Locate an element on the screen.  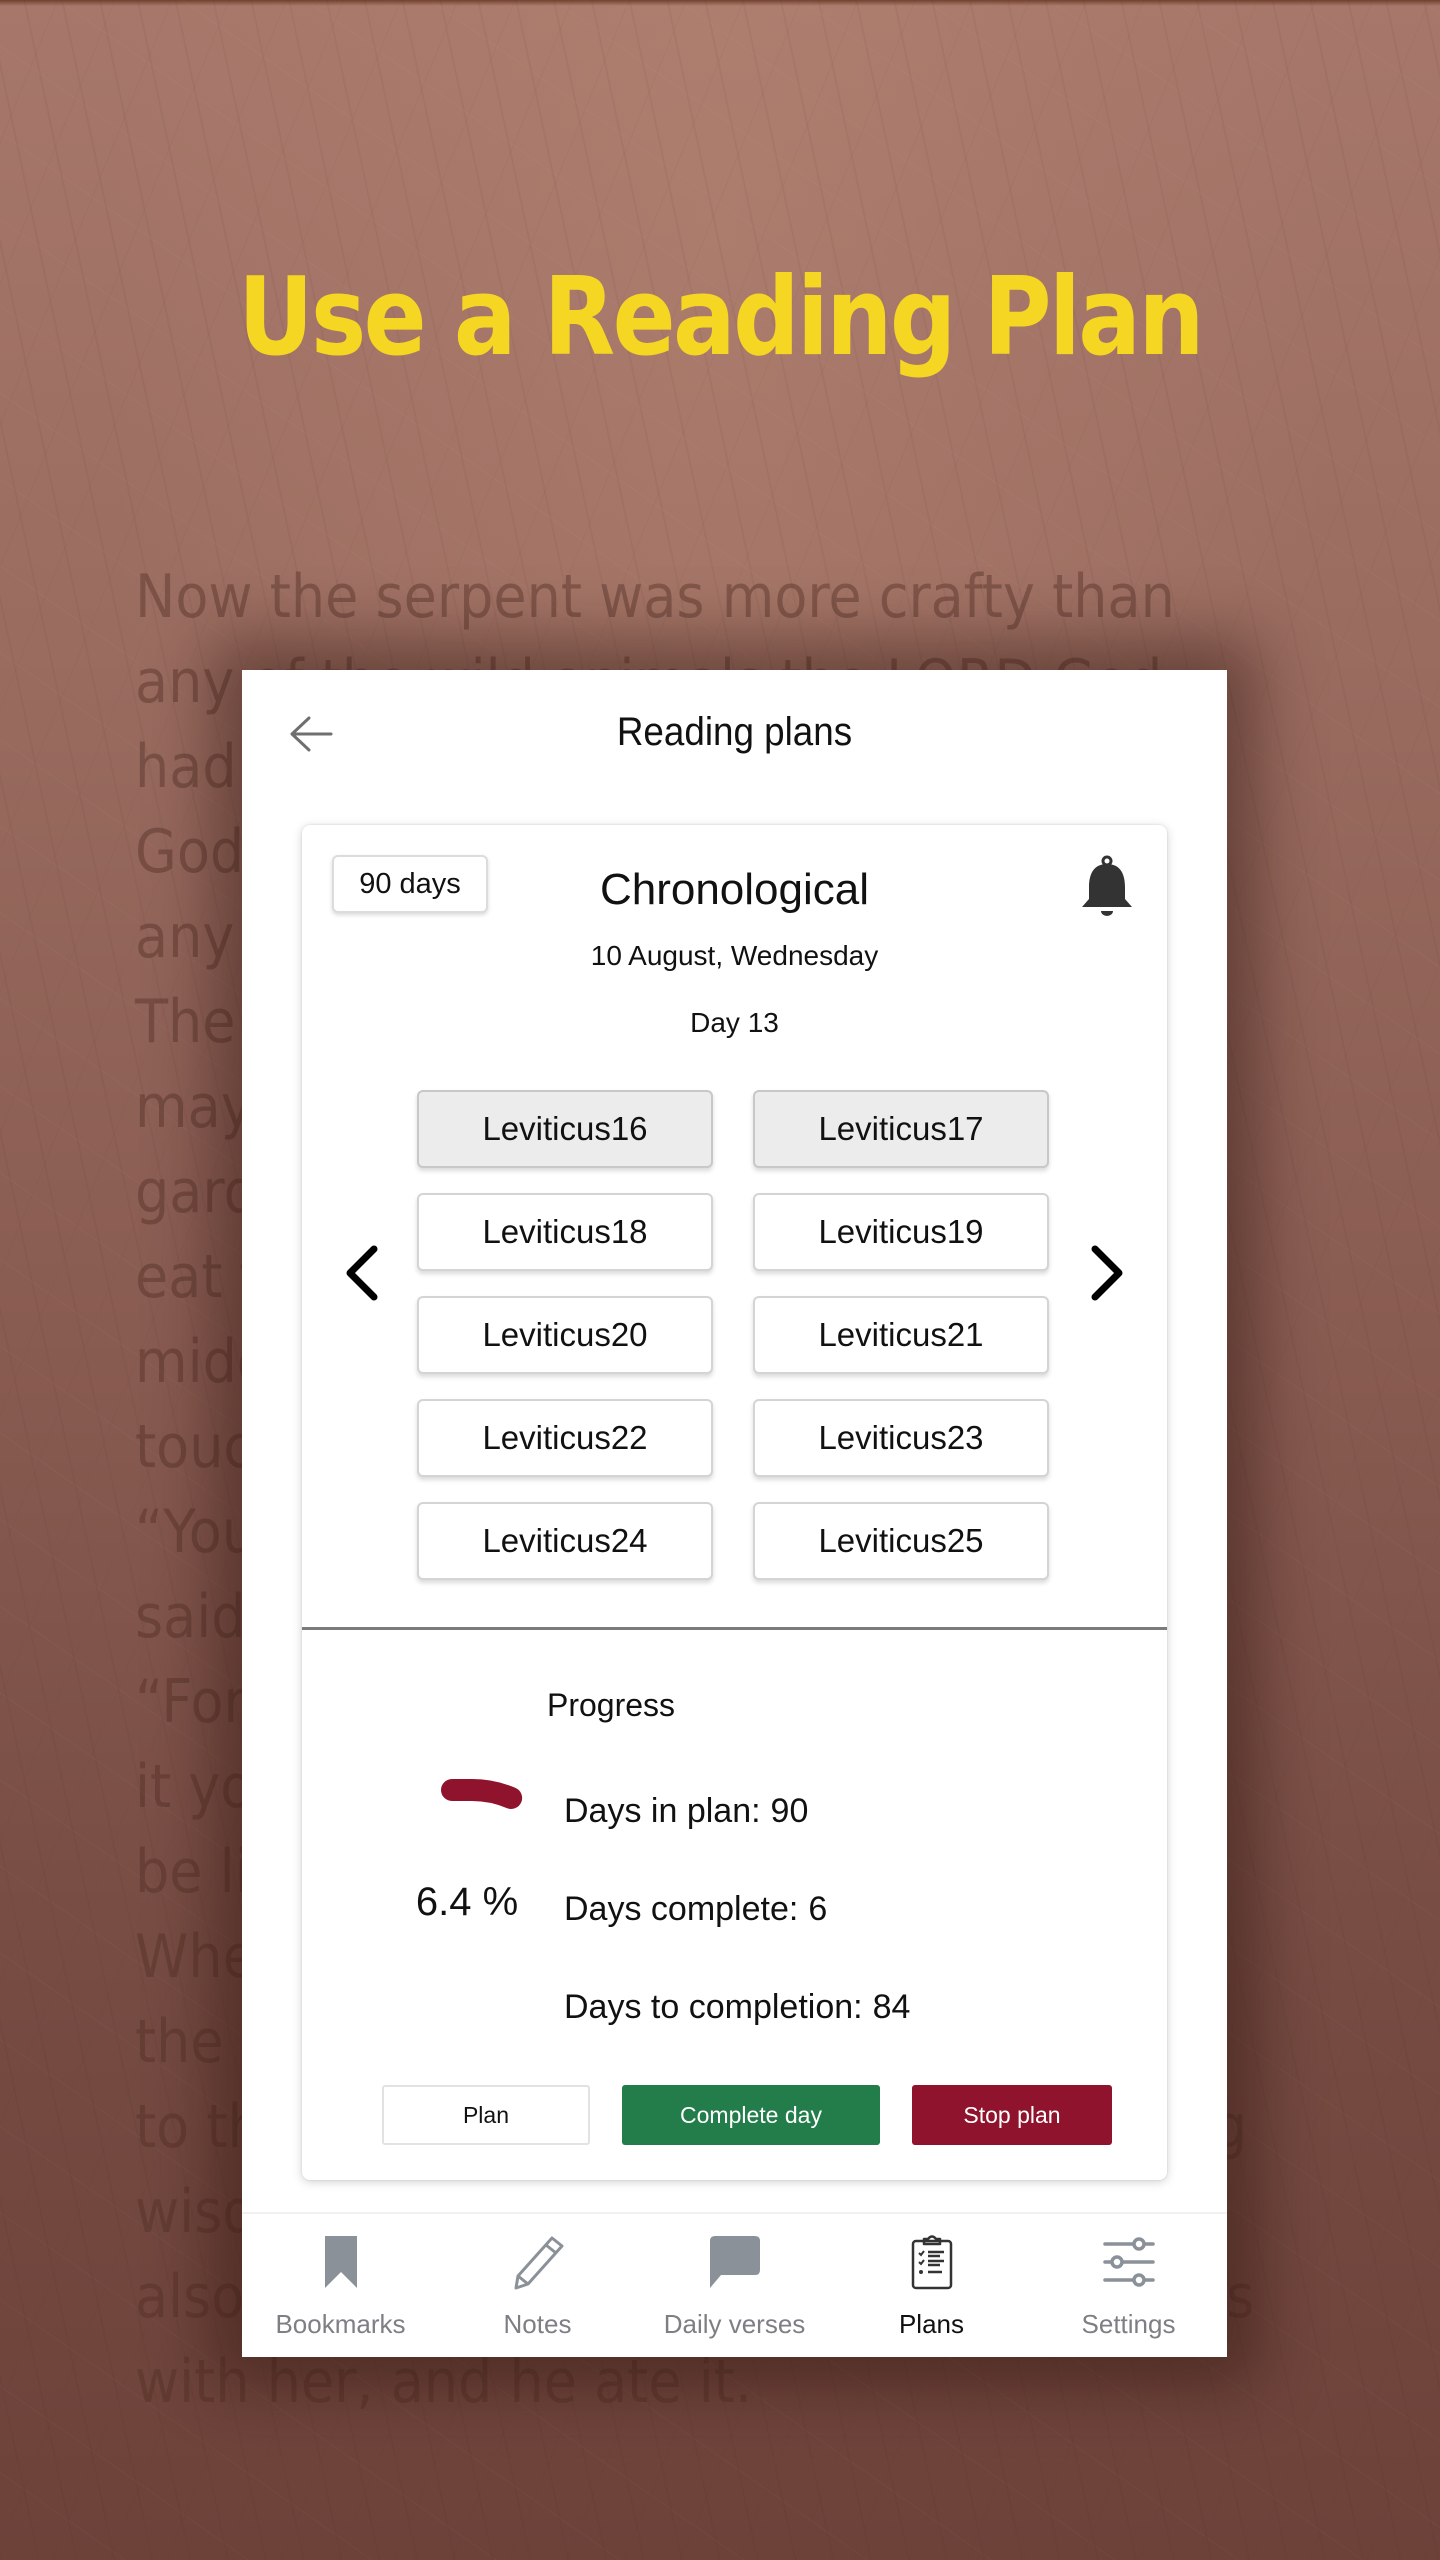
page-title: Reading plans is located at coordinates (734, 732).